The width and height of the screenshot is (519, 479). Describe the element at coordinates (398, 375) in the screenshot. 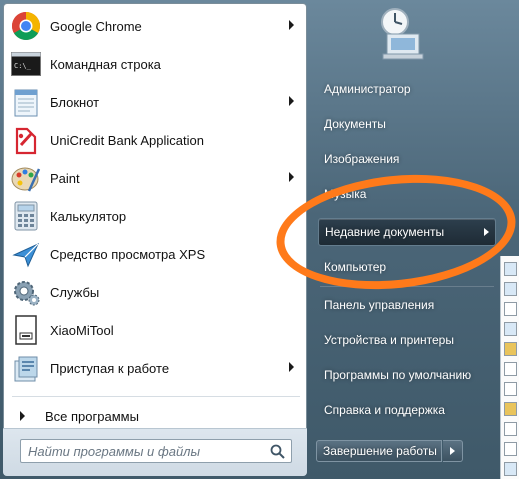

I see `right-item-label: Программы по умолчанию` at that location.